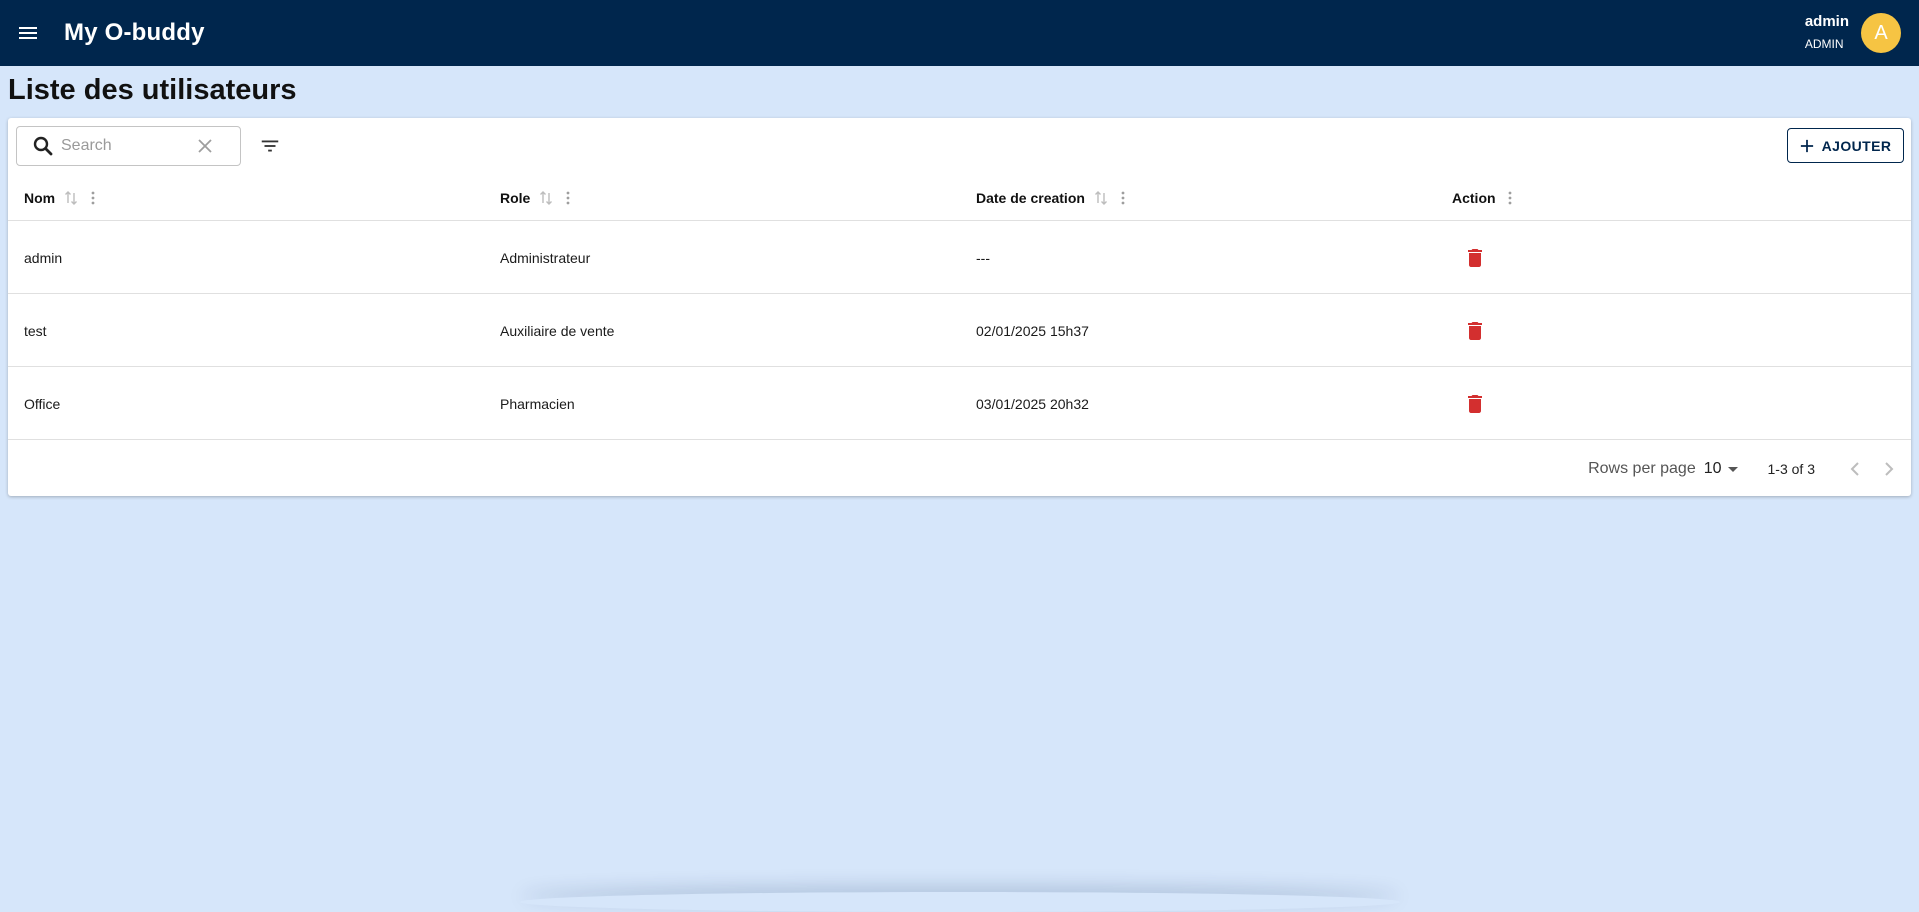  I want to click on column-header-action: Action, so click(1485, 197).